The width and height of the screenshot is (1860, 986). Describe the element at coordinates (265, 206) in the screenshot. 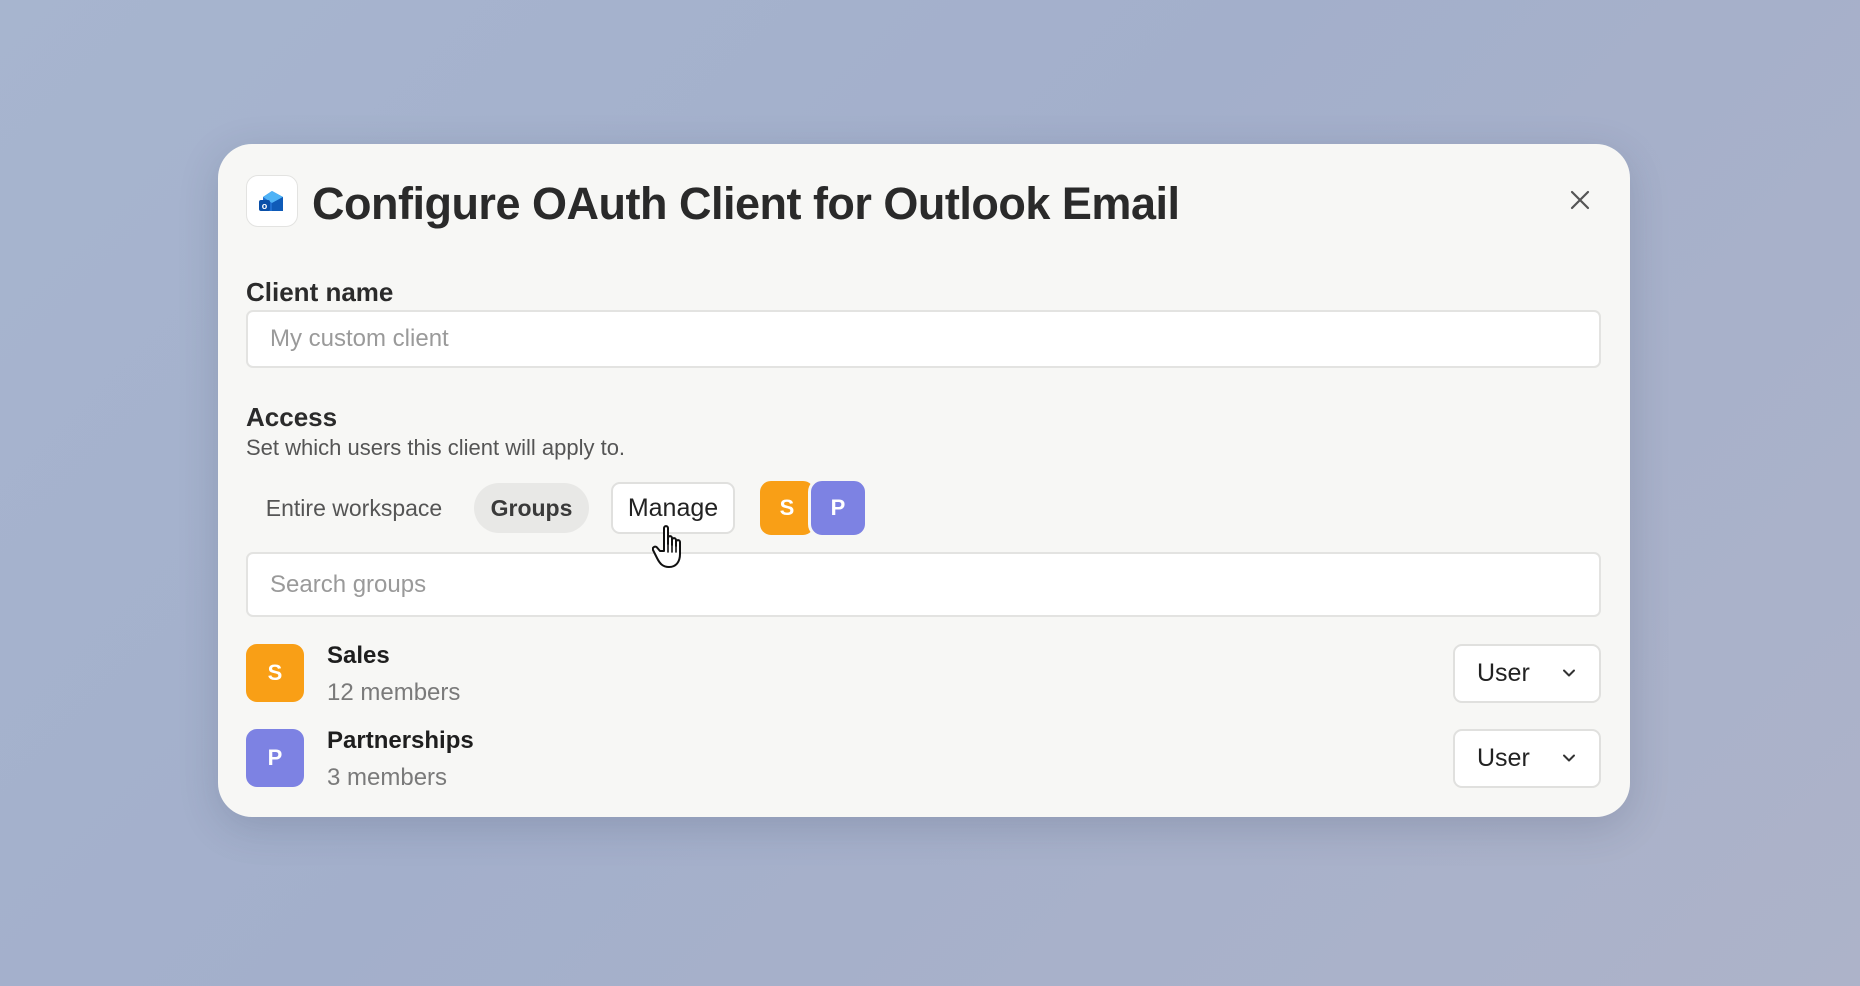

I see `svg-text: o` at that location.